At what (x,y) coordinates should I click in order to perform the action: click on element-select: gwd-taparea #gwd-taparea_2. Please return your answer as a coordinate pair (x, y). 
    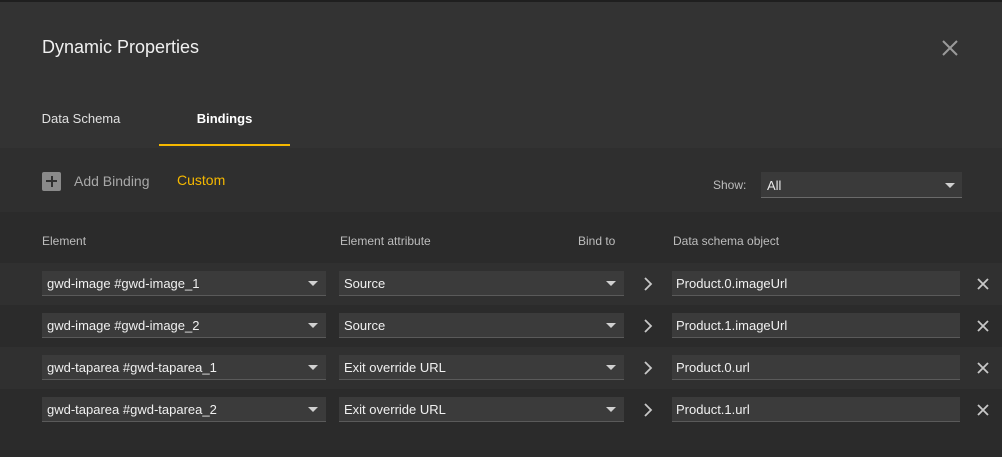
    Looking at the image, I should click on (184, 409).